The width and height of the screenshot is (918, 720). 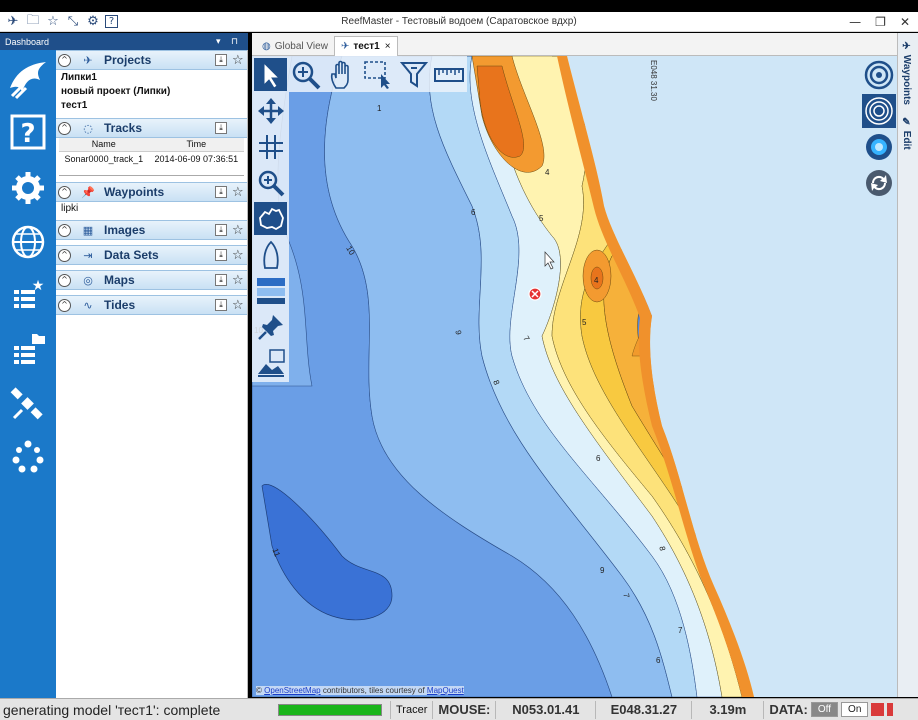 What do you see at coordinates (93, 22) in the screenshot?
I see `gear-icon: ⚙` at bounding box center [93, 22].